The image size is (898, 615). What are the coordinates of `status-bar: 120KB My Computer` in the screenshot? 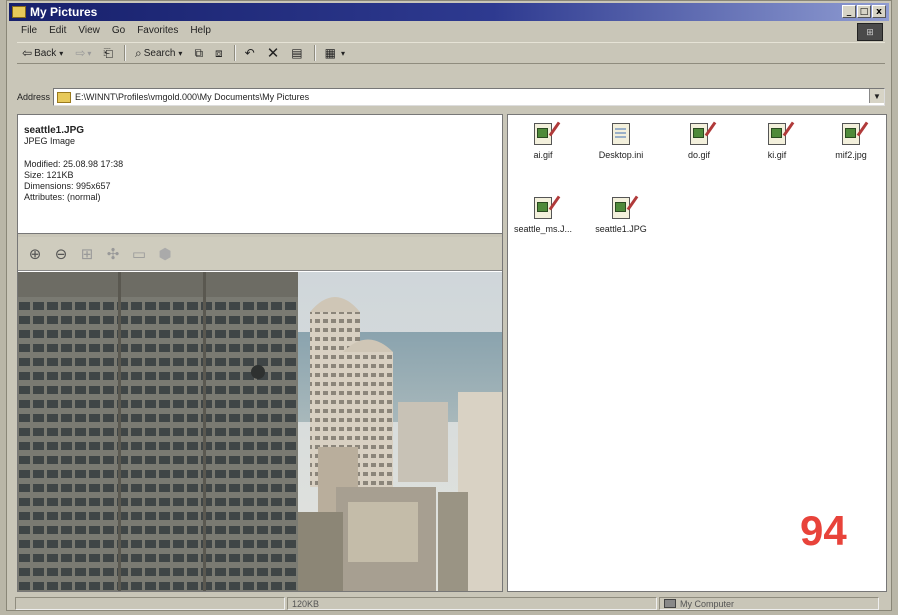 It's located at (451, 604).